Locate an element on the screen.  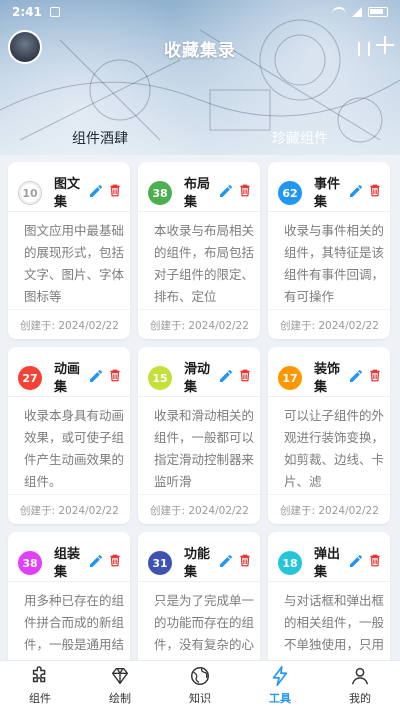
card-header: 15 滑动集 is located at coordinates (199, 372).